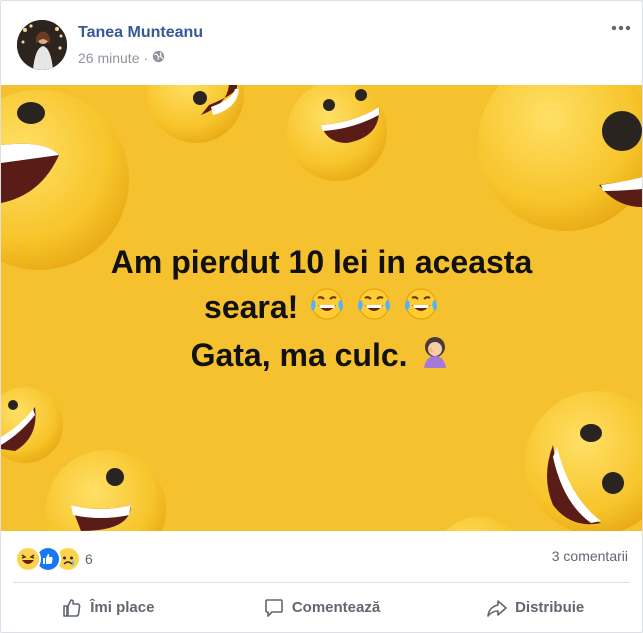 The height and width of the screenshot is (633, 643). What do you see at coordinates (590, 556) in the screenshot?
I see `comments-count: 3 comentarii` at bounding box center [590, 556].